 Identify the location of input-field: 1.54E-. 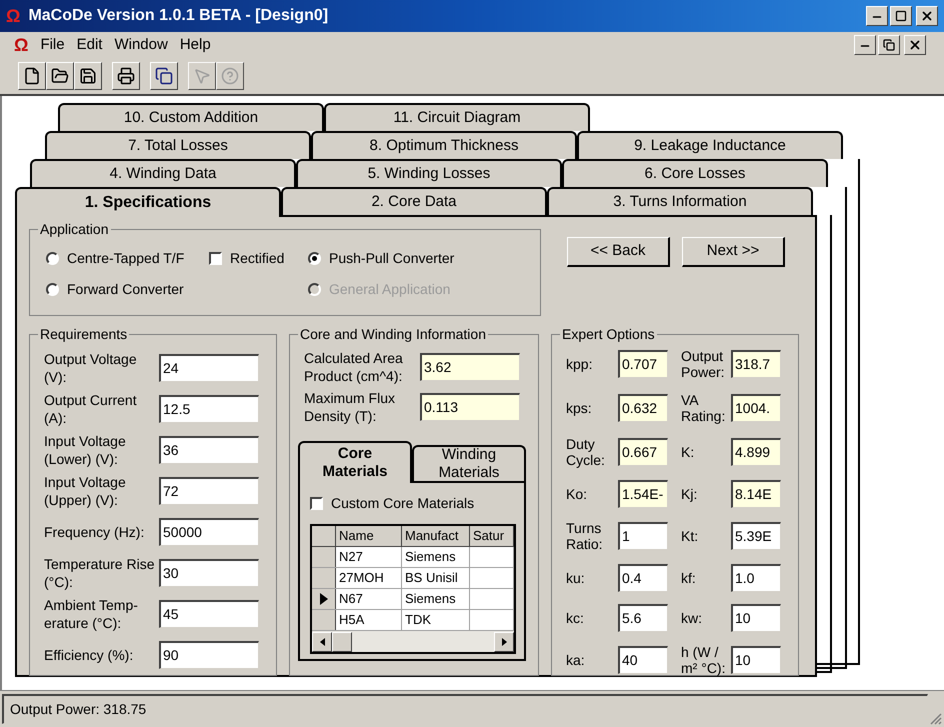
(643, 494).